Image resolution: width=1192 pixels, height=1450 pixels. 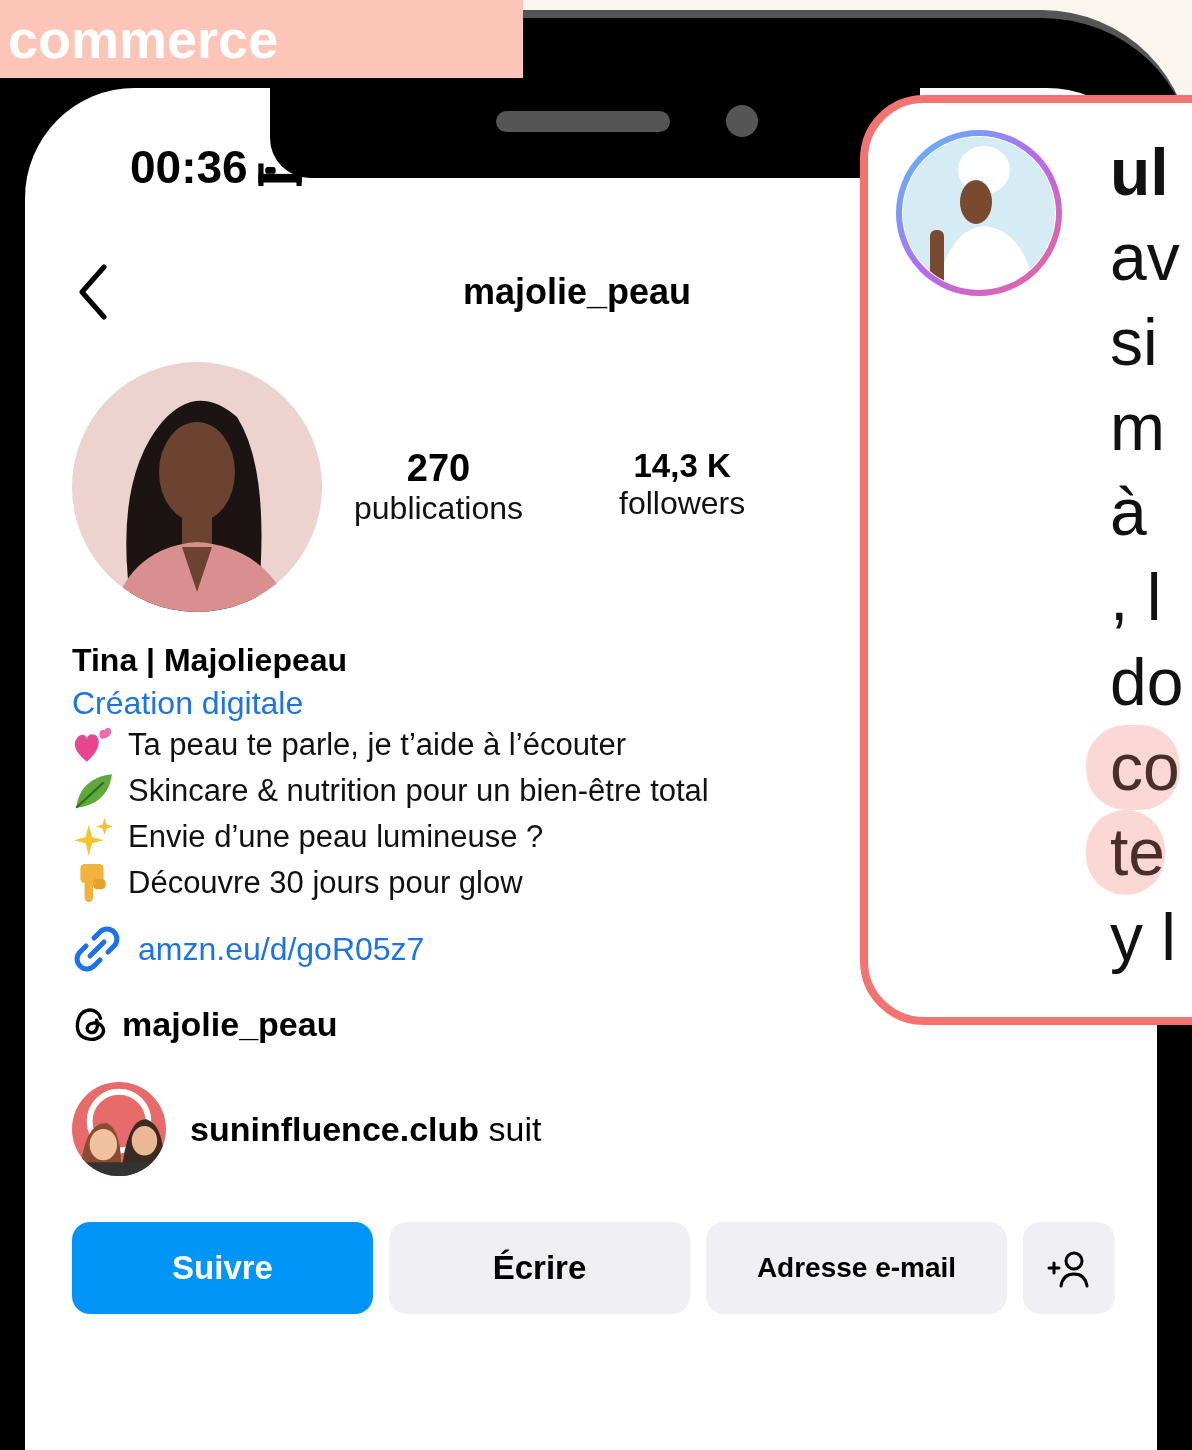 I want to click on stat-label: publications, so click(x=438, y=508).